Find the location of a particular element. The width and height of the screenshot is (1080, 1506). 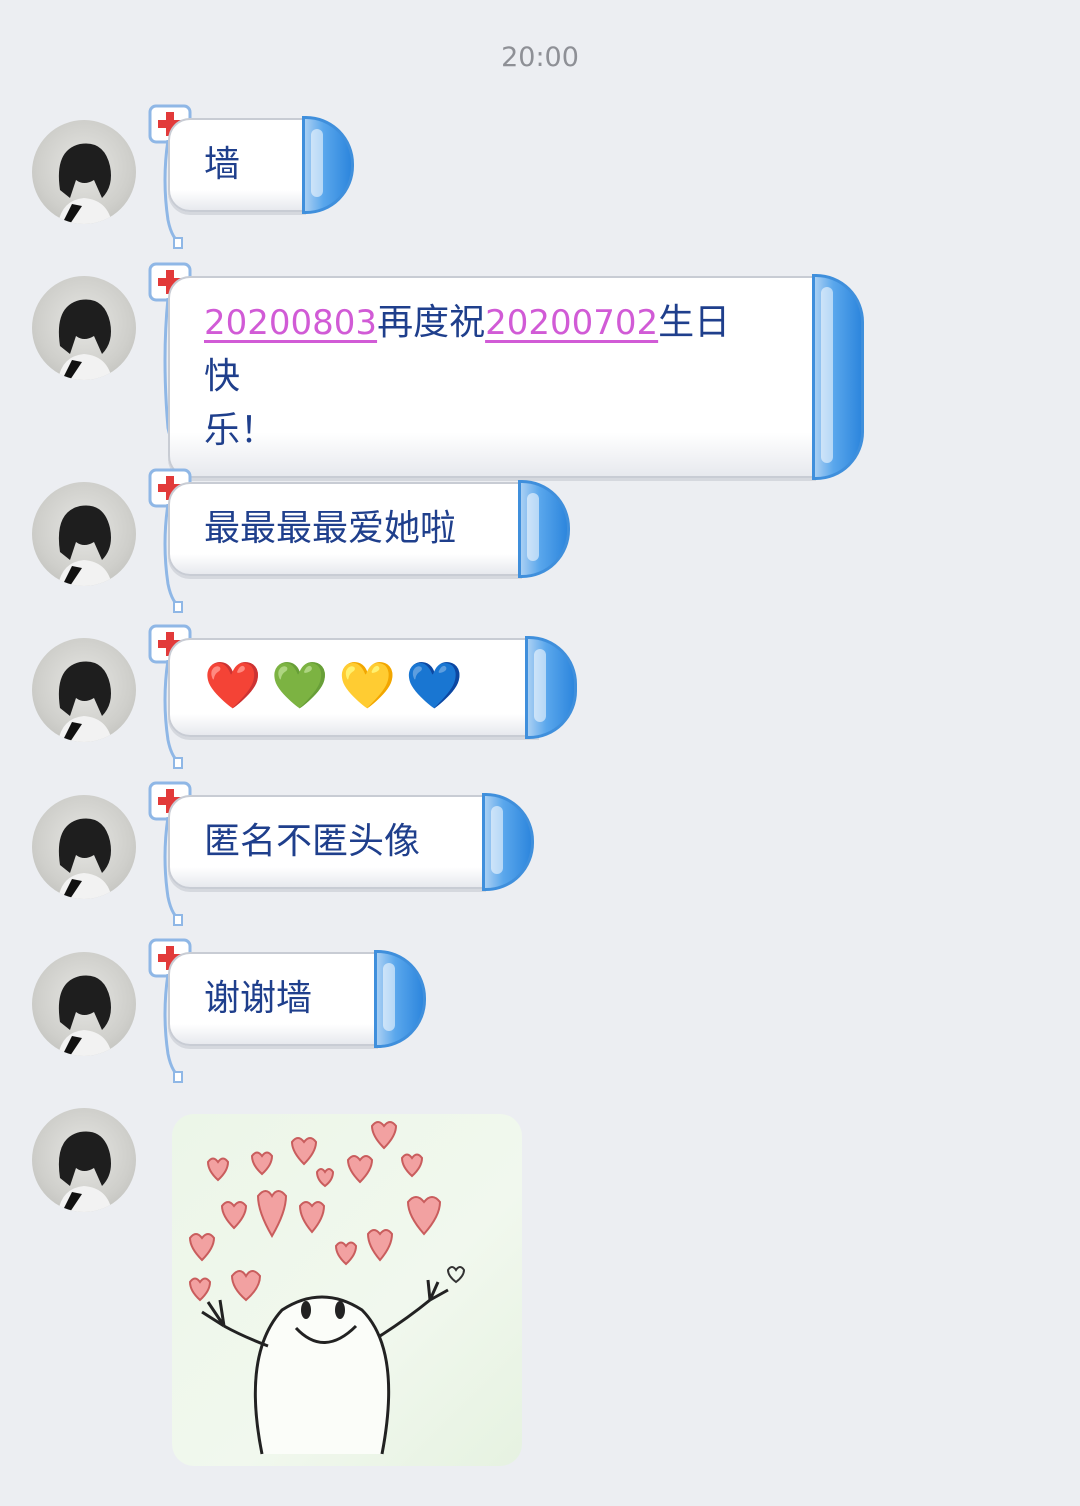

message-text: 再度祝 is located at coordinates (431, 322).